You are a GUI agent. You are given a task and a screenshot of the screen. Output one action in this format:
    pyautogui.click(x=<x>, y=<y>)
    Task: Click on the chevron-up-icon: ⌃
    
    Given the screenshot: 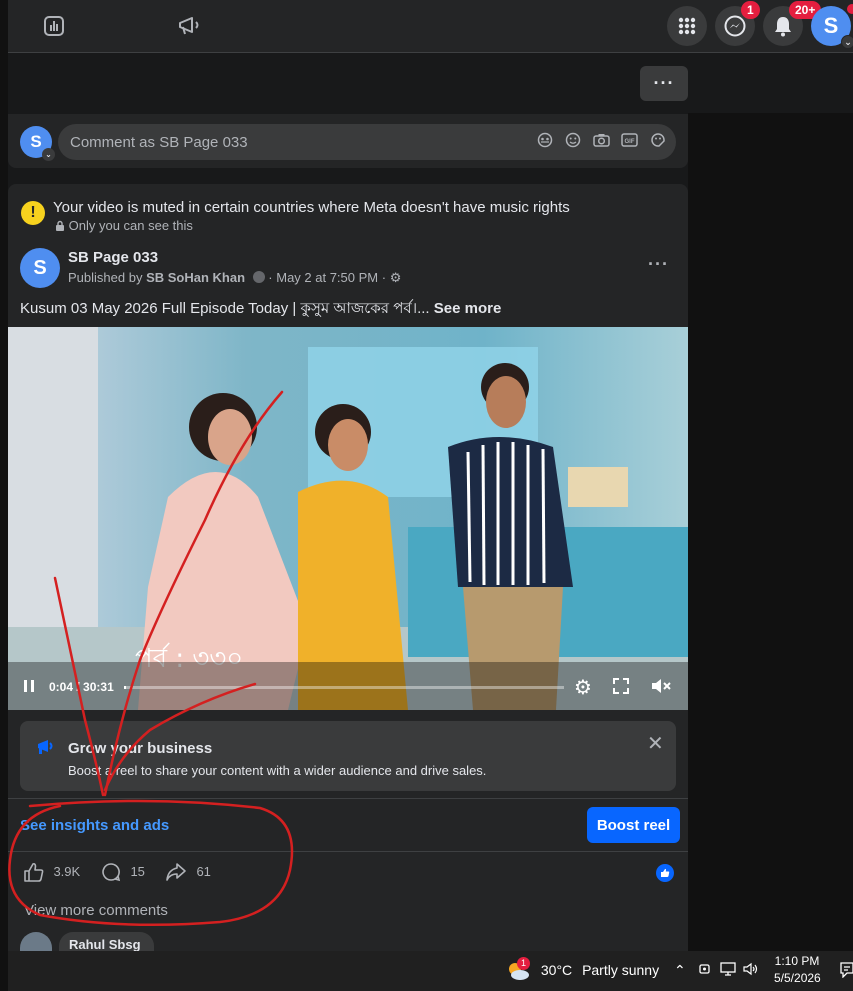 What is the action you would take?
    pyautogui.click(x=680, y=970)
    